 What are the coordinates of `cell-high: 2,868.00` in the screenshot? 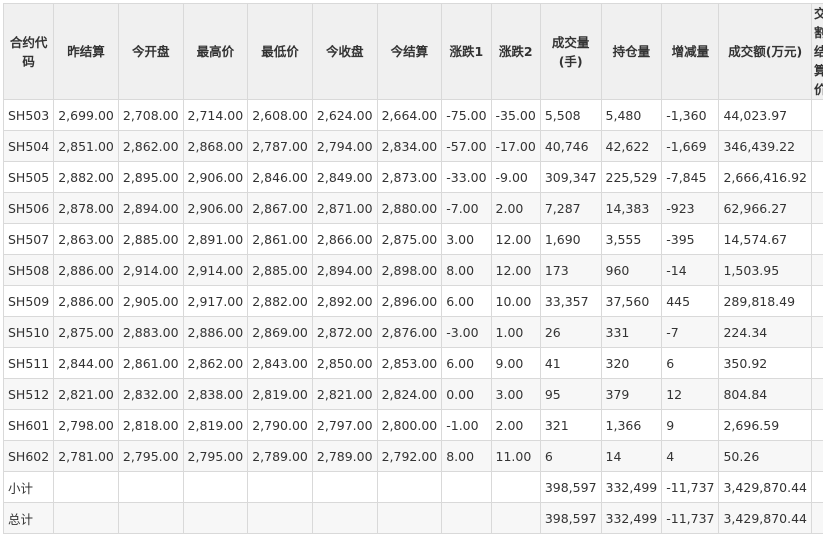 It's located at (215, 146).